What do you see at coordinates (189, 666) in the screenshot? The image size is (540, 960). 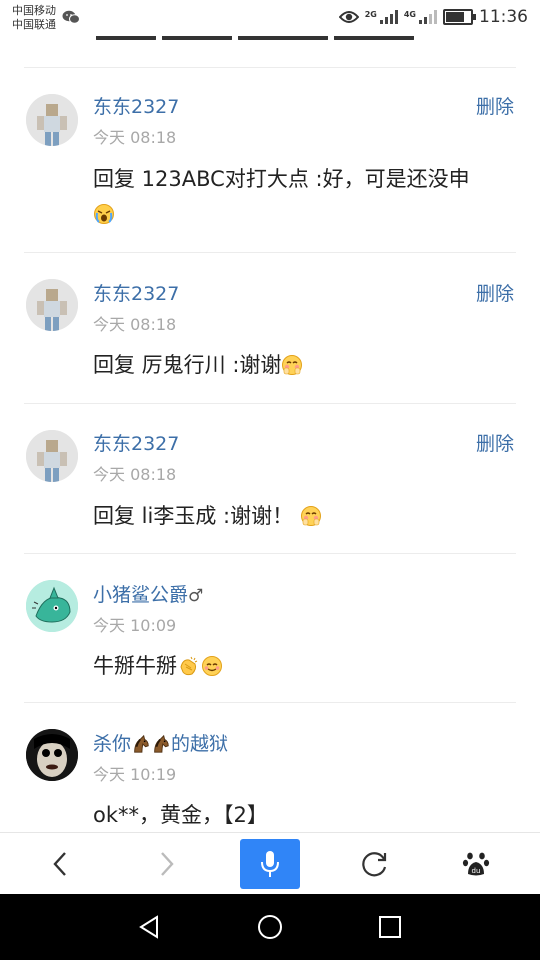 I see `clapping-hands-emoji-icon` at bounding box center [189, 666].